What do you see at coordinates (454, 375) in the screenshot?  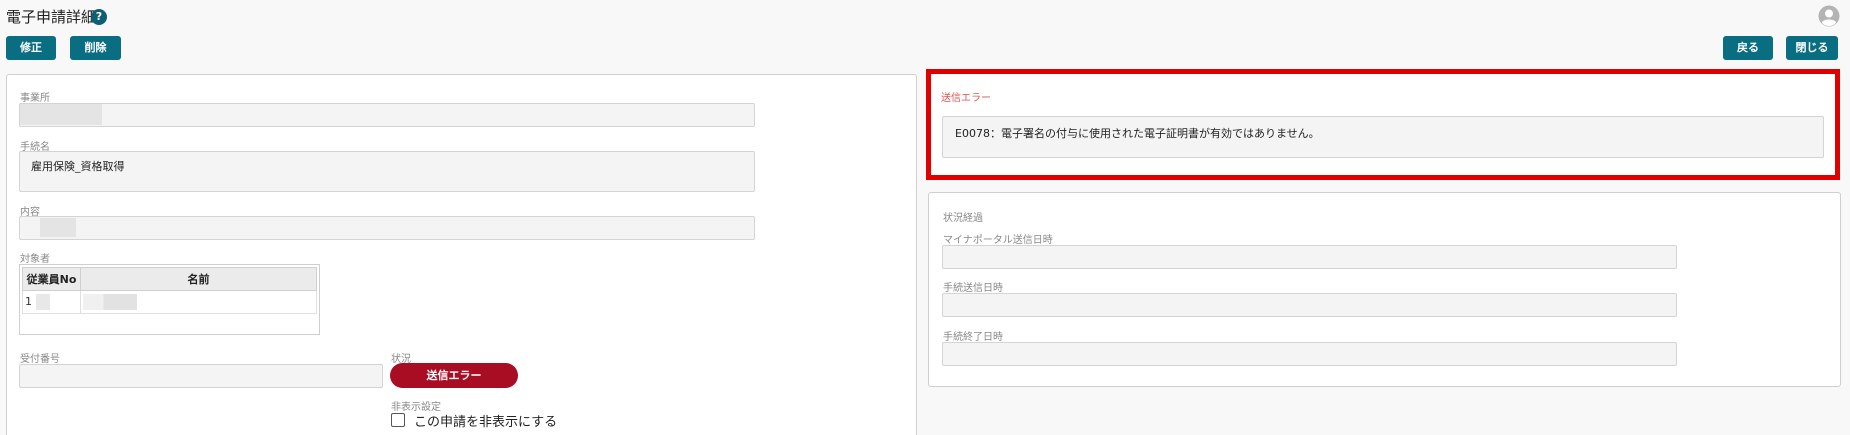 I see `status-badge: 送信エラー` at bounding box center [454, 375].